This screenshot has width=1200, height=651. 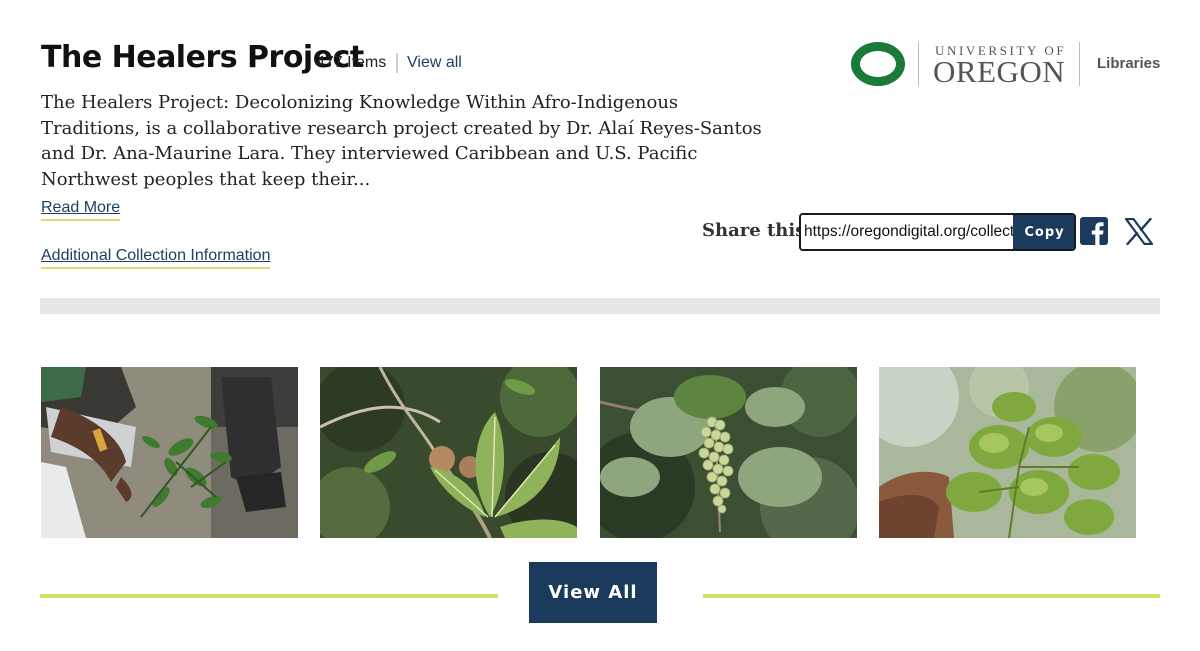 I want to click on read-more-link: Read More, so click(x=81, y=210).